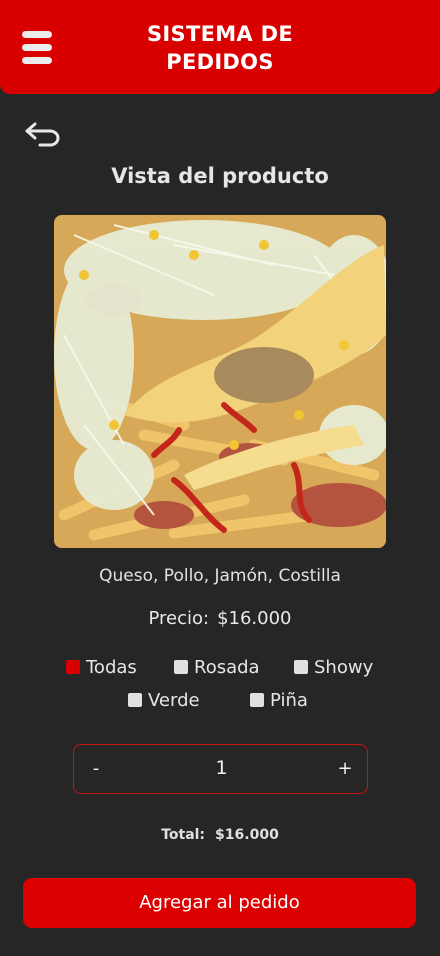 The image size is (440, 956). What do you see at coordinates (247, 835) in the screenshot?
I see `total-value: $16.000` at bounding box center [247, 835].